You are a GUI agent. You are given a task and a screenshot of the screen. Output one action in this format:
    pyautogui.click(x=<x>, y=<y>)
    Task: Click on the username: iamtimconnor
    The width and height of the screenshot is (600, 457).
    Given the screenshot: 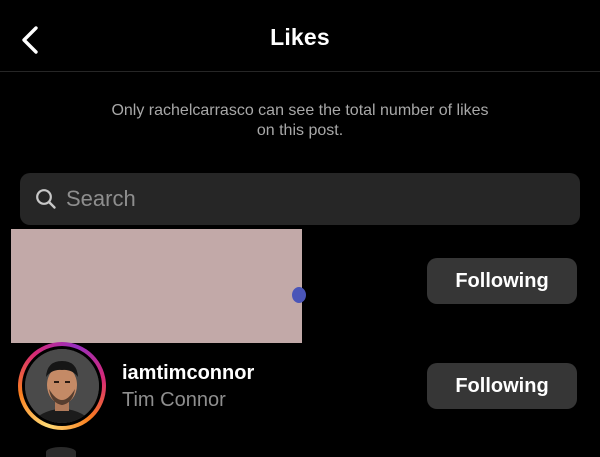 What is the action you would take?
    pyautogui.click(x=188, y=373)
    